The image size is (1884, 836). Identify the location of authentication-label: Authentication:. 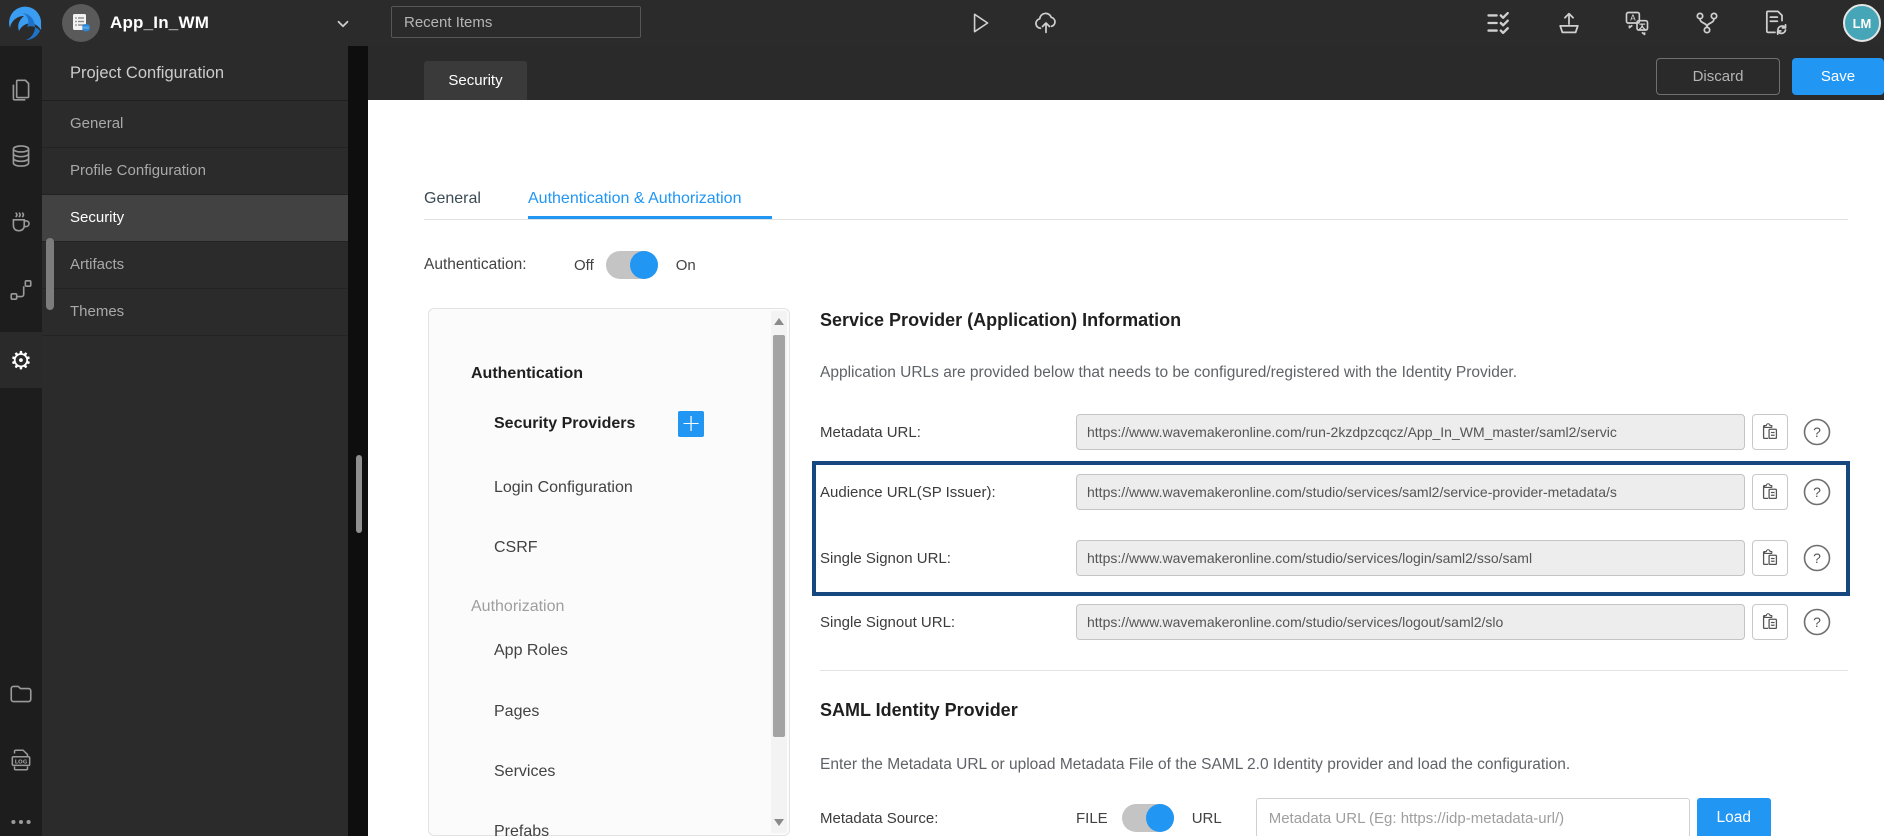
(475, 264).